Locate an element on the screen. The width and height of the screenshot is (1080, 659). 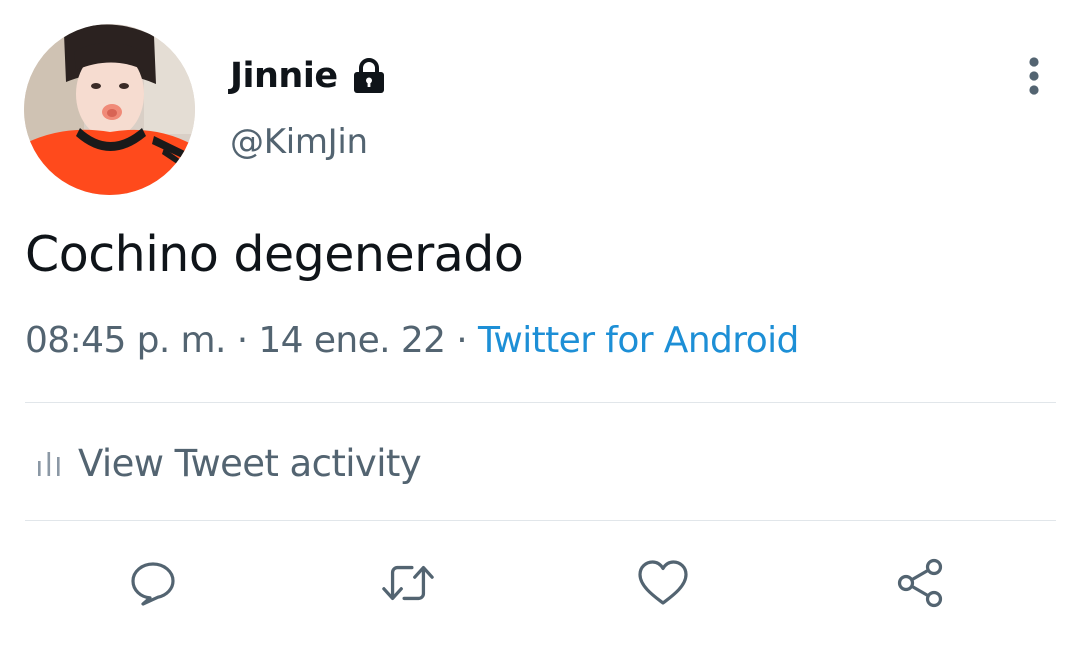
retweet-button is located at coordinates (408, 583).